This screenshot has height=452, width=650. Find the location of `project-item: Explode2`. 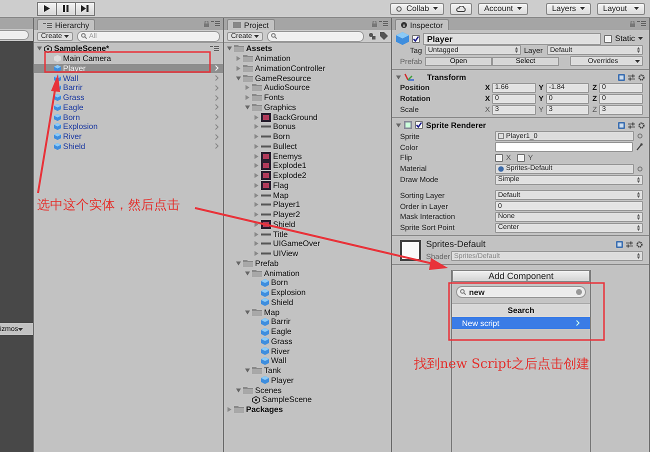

project-item: Explode2 is located at coordinates (307, 175).